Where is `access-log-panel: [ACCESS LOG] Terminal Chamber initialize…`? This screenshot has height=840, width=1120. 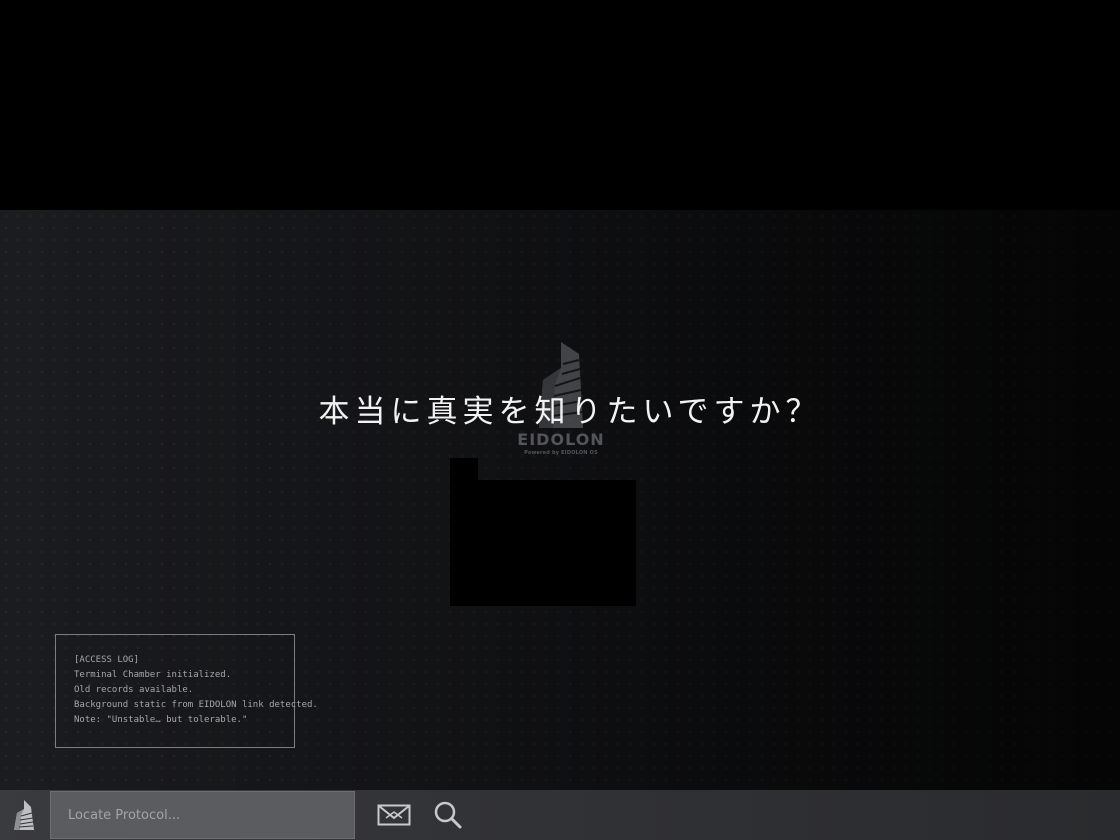 access-log-panel: [ACCESS LOG] Terminal Chamber initialize… is located at coordinates (186, 691).